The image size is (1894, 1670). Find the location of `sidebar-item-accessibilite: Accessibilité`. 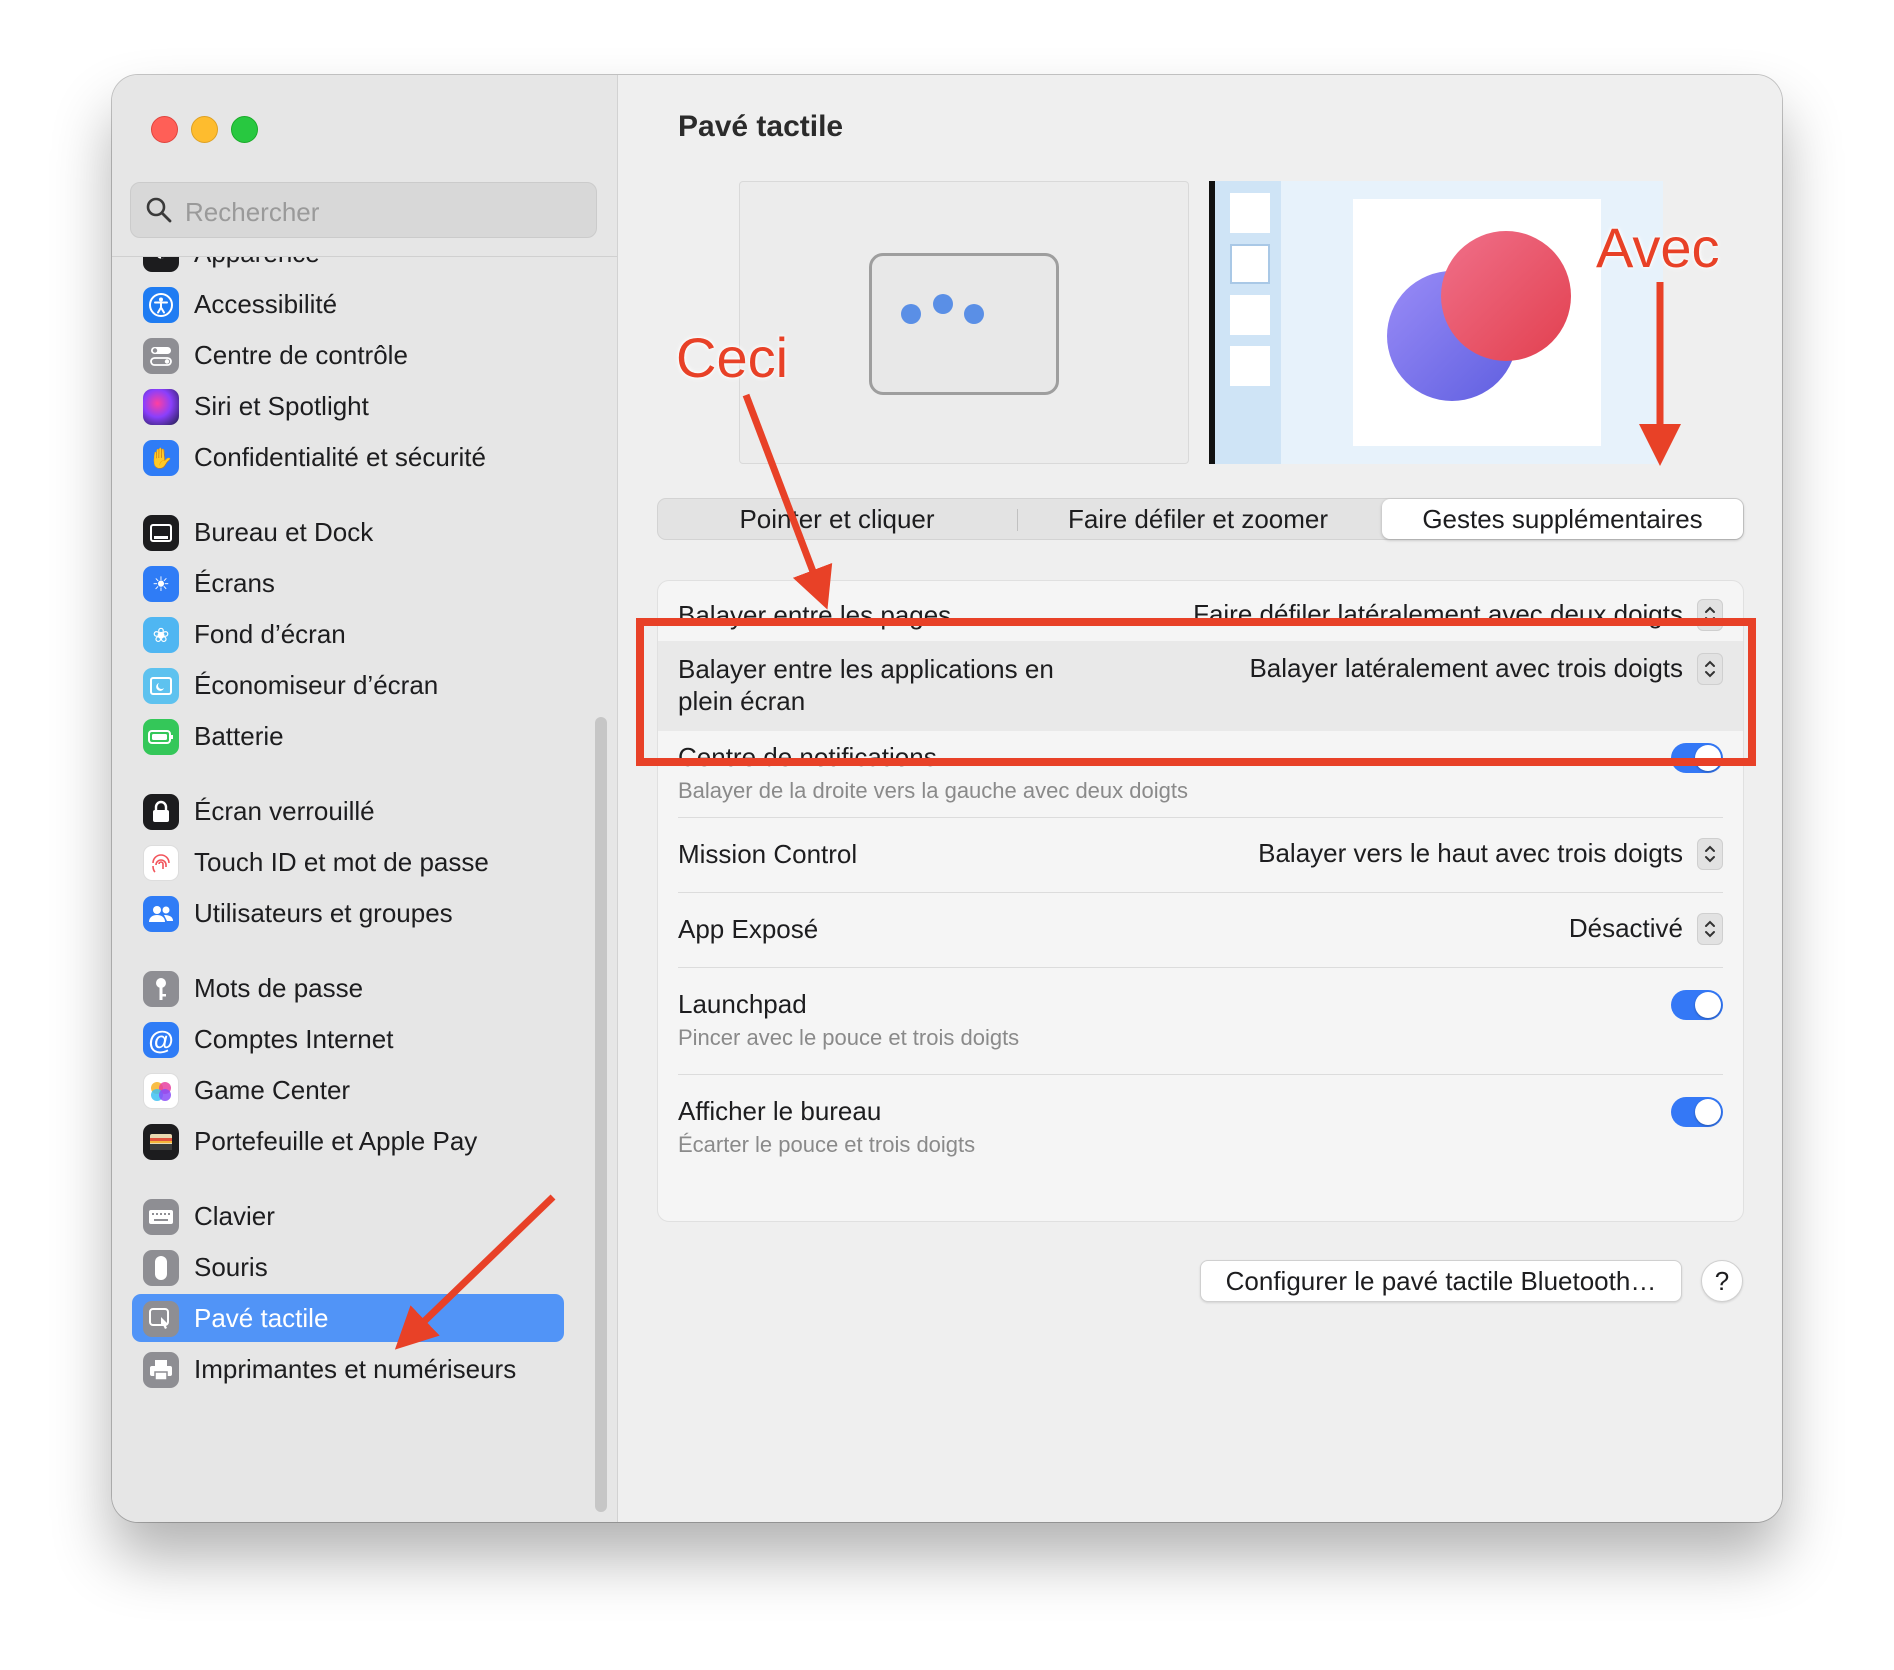

sidebar-item-accessibilite: Accessibilité is located at coordinates (348, 304).